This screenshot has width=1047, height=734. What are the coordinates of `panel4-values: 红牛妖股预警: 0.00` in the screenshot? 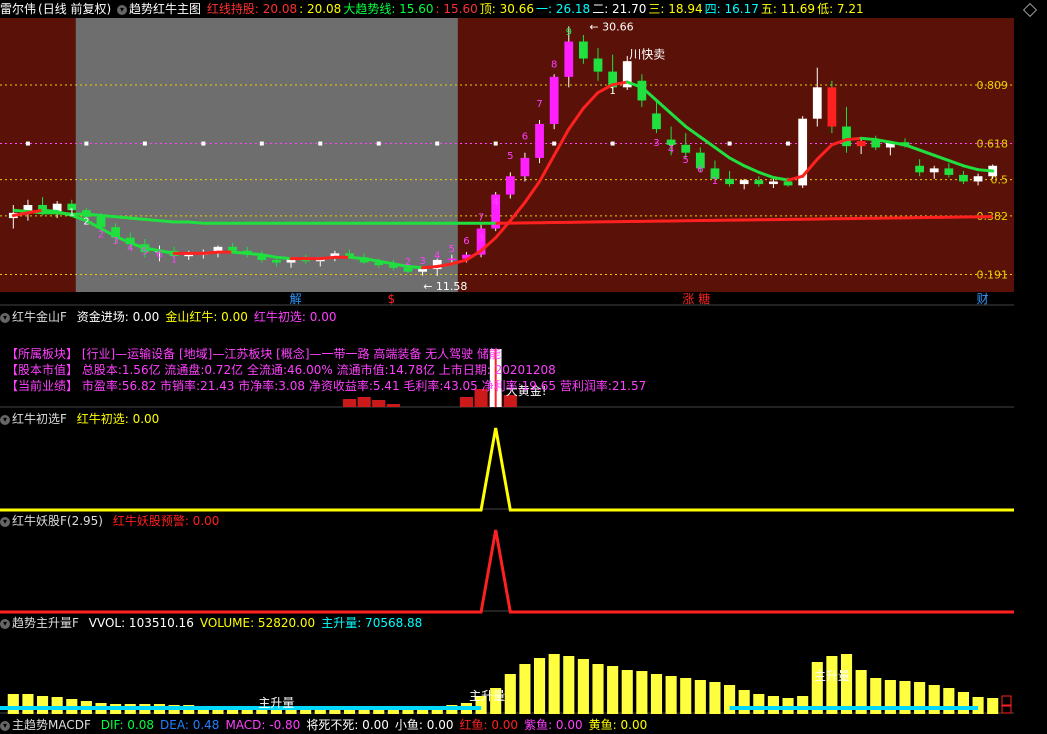 It's located at (165, 521).